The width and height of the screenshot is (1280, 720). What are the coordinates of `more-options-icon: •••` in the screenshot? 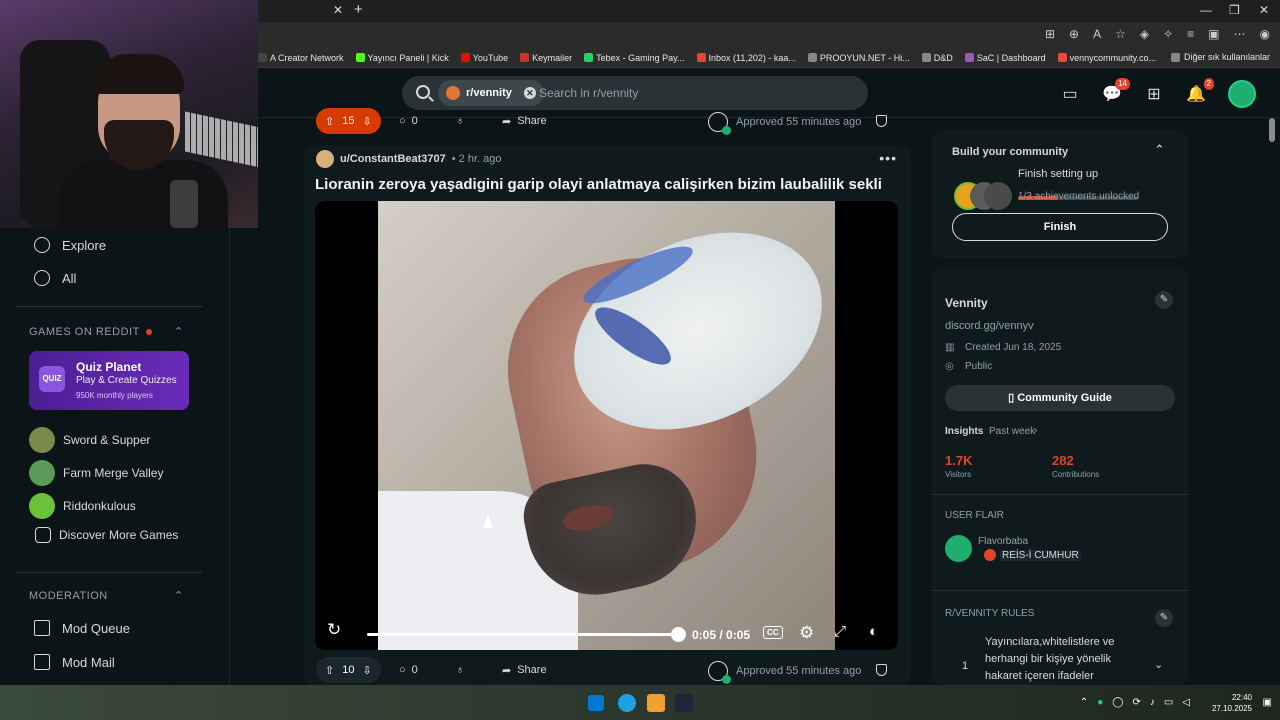 It's located at (888, 158).